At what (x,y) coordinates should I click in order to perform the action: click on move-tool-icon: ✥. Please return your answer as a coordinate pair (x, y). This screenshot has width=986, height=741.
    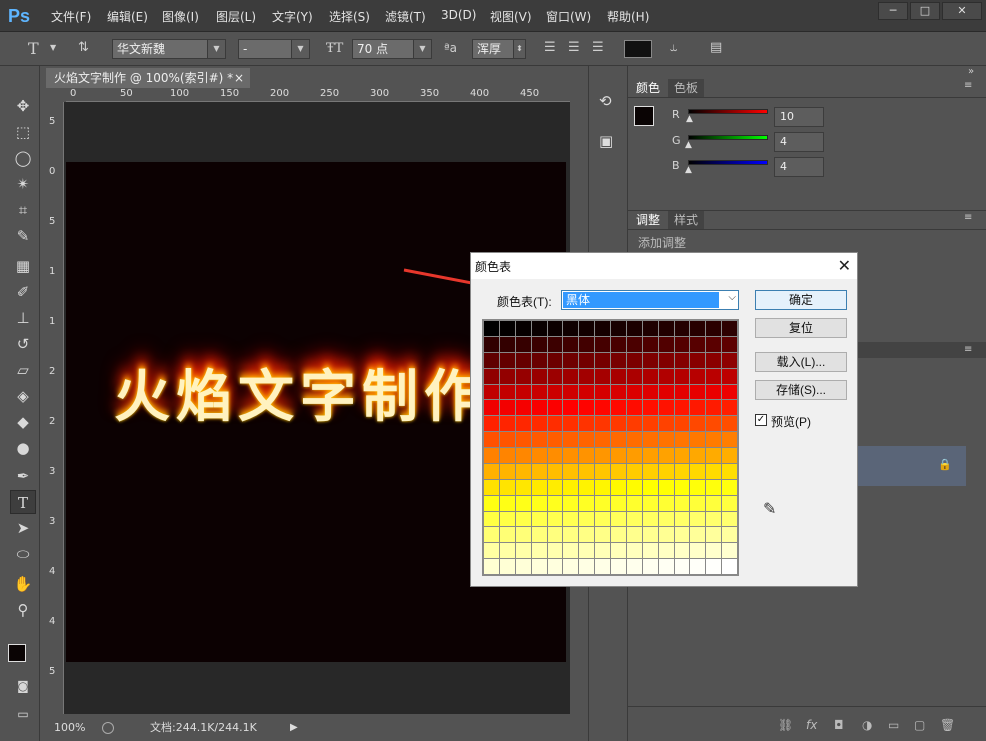
    Looking at the image, I should click on (23, 106).